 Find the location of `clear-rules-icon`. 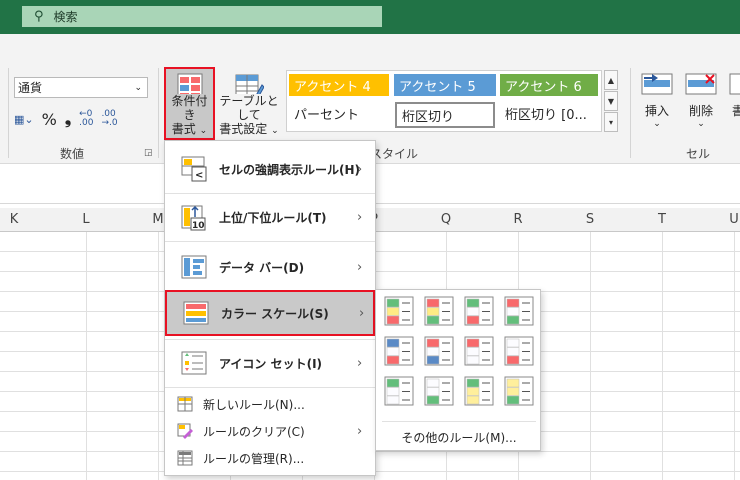

clear-rules-icon is located at coordinates (185, 431).